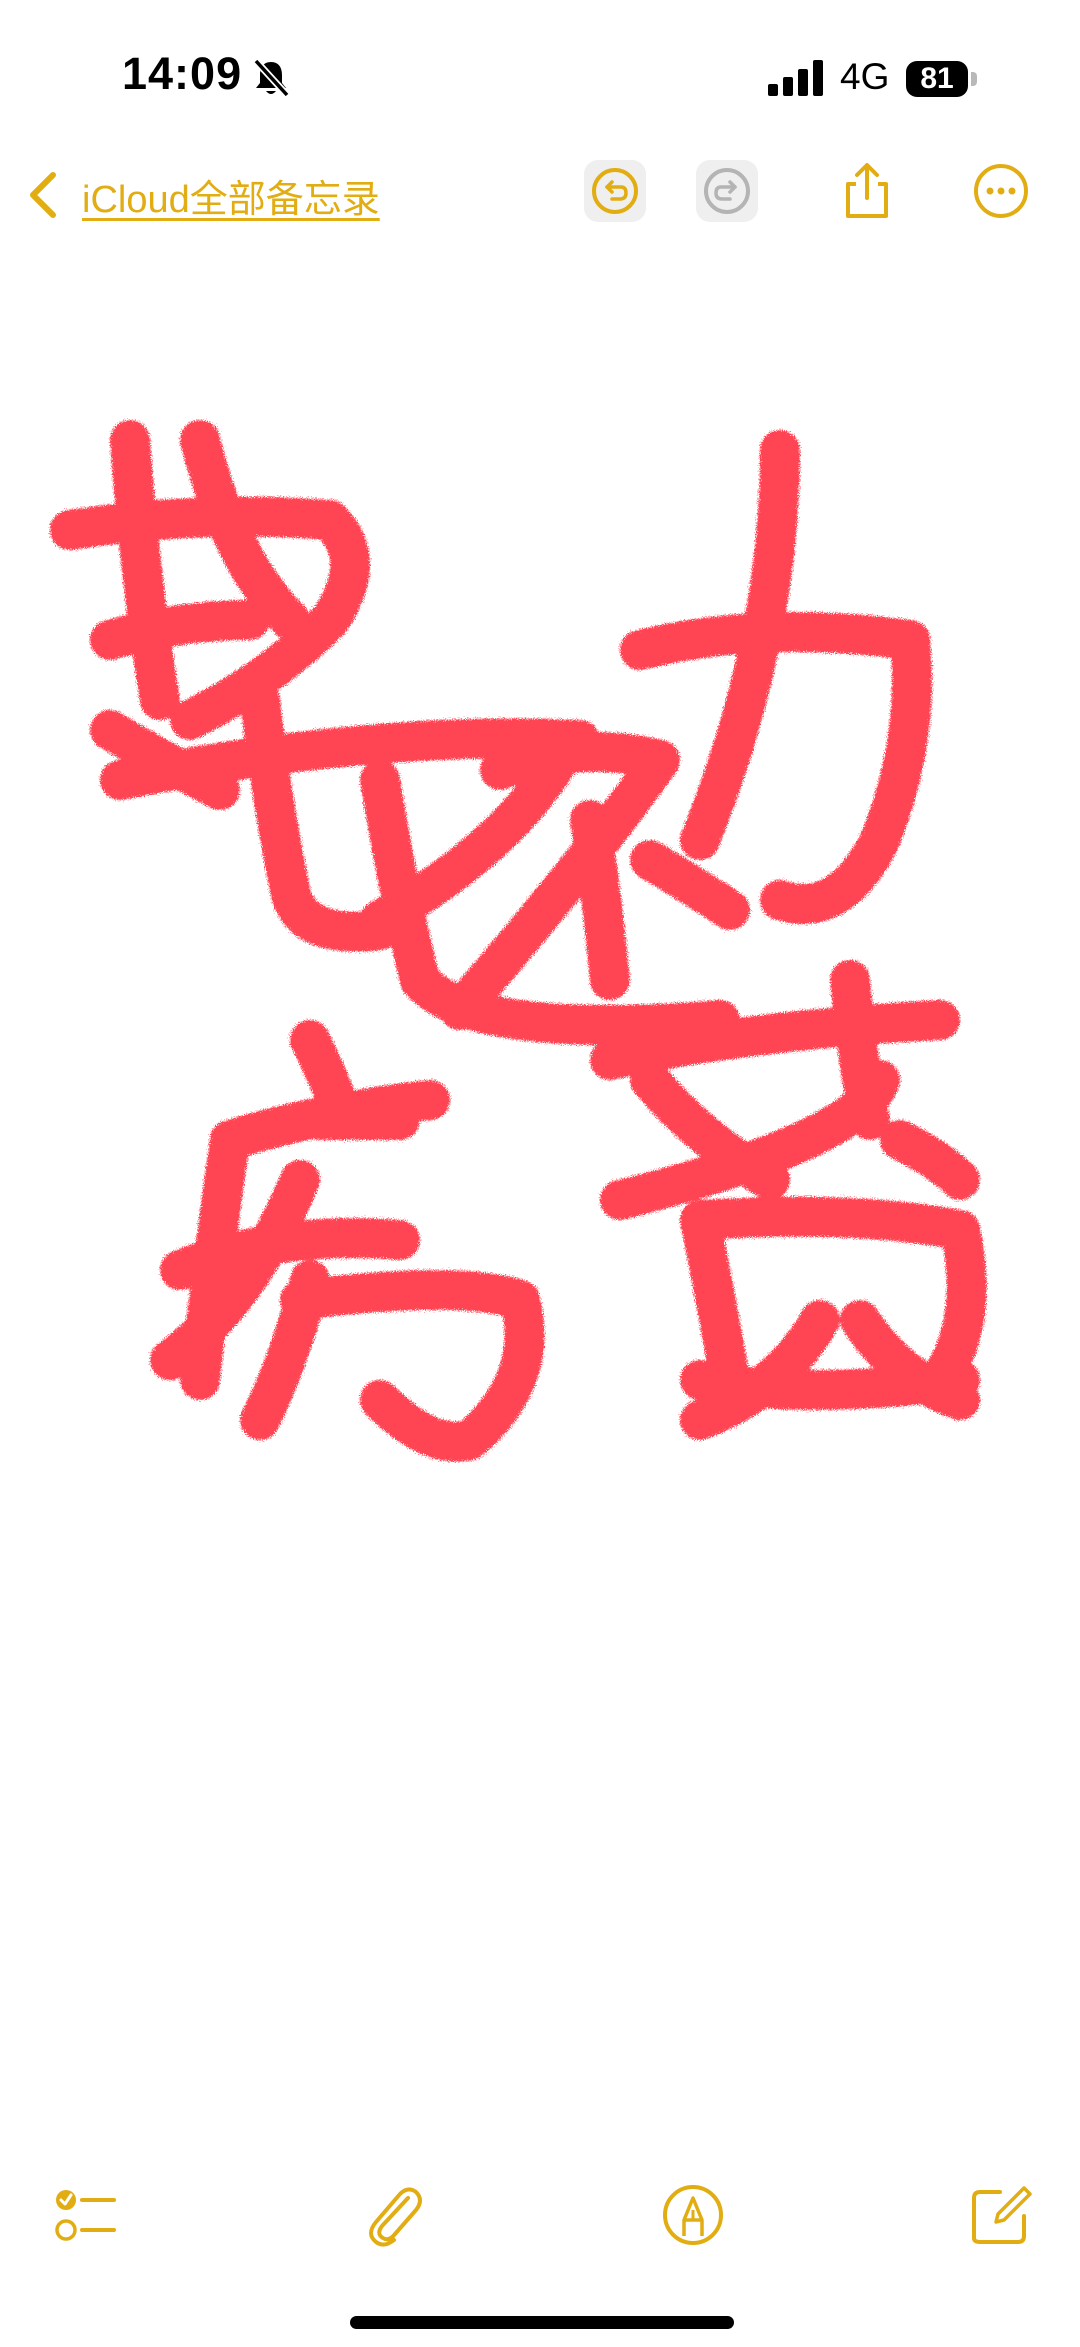 The width and height of the screenshot is (1080, 2347). What do you see at coordinates (540, 75) in the screenshot?
I see `status-bar: 14:09 4G 81` at bounding box center [540, 75].